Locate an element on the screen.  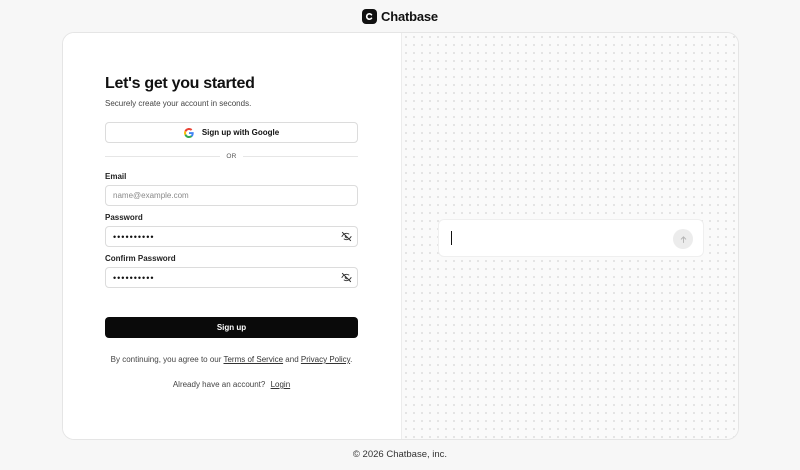
password-field is located at coordinates (231, 236).